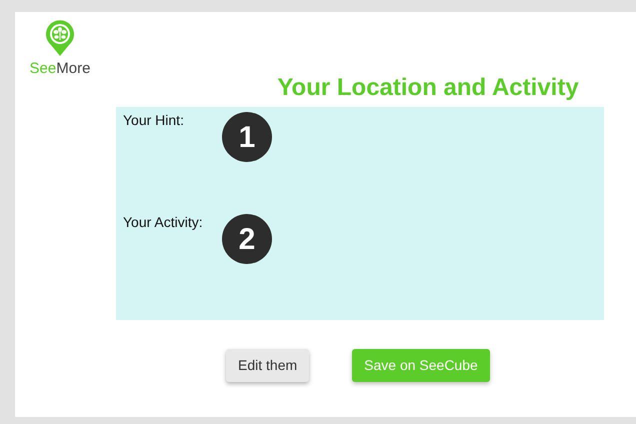 This screenshot has height=424, width=636. I want to click on leaf-pin-icon, so click(60, 38).